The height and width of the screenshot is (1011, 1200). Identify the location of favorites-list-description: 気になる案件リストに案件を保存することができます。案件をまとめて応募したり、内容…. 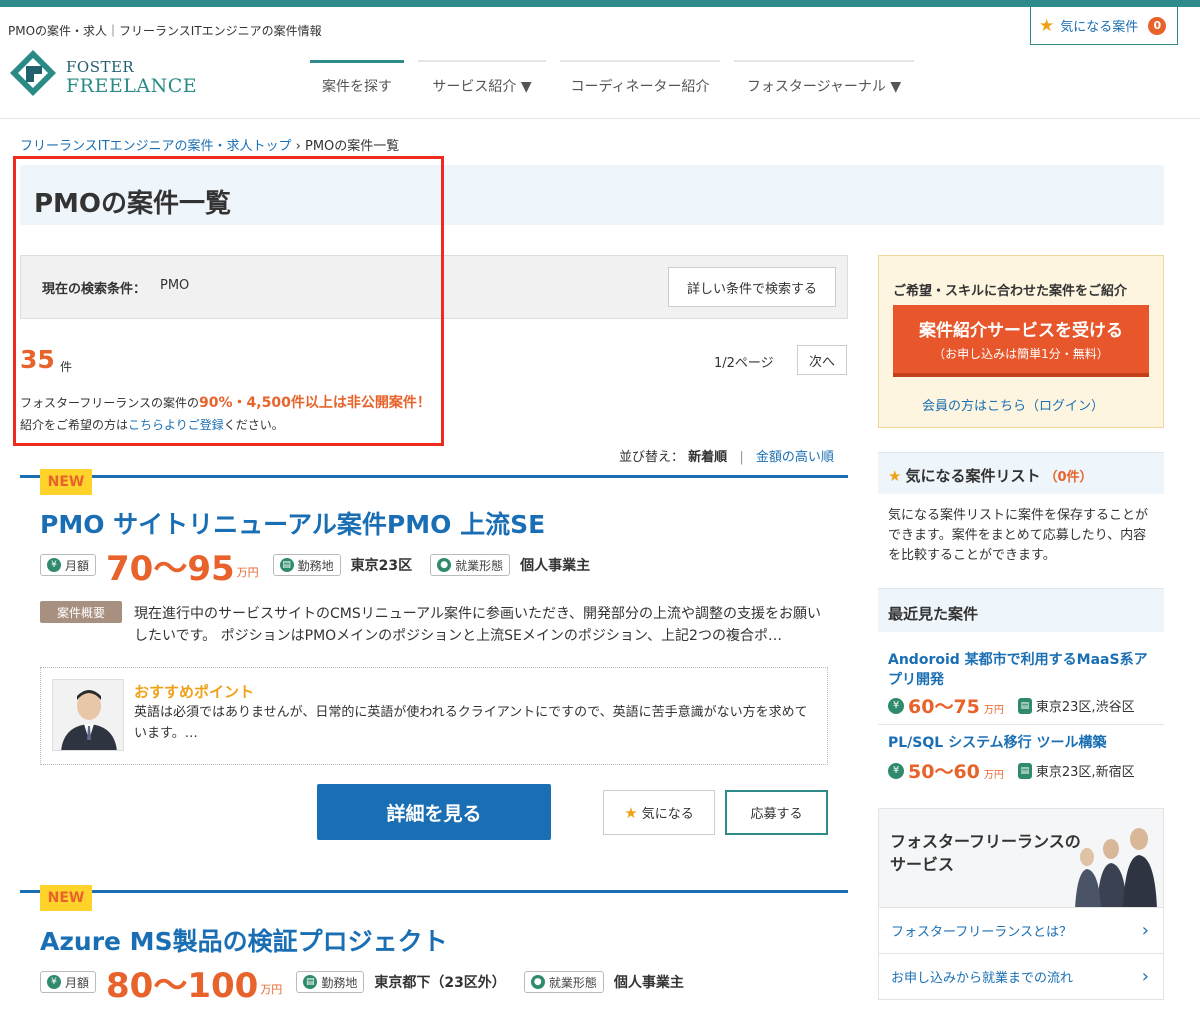
(1018, 535).